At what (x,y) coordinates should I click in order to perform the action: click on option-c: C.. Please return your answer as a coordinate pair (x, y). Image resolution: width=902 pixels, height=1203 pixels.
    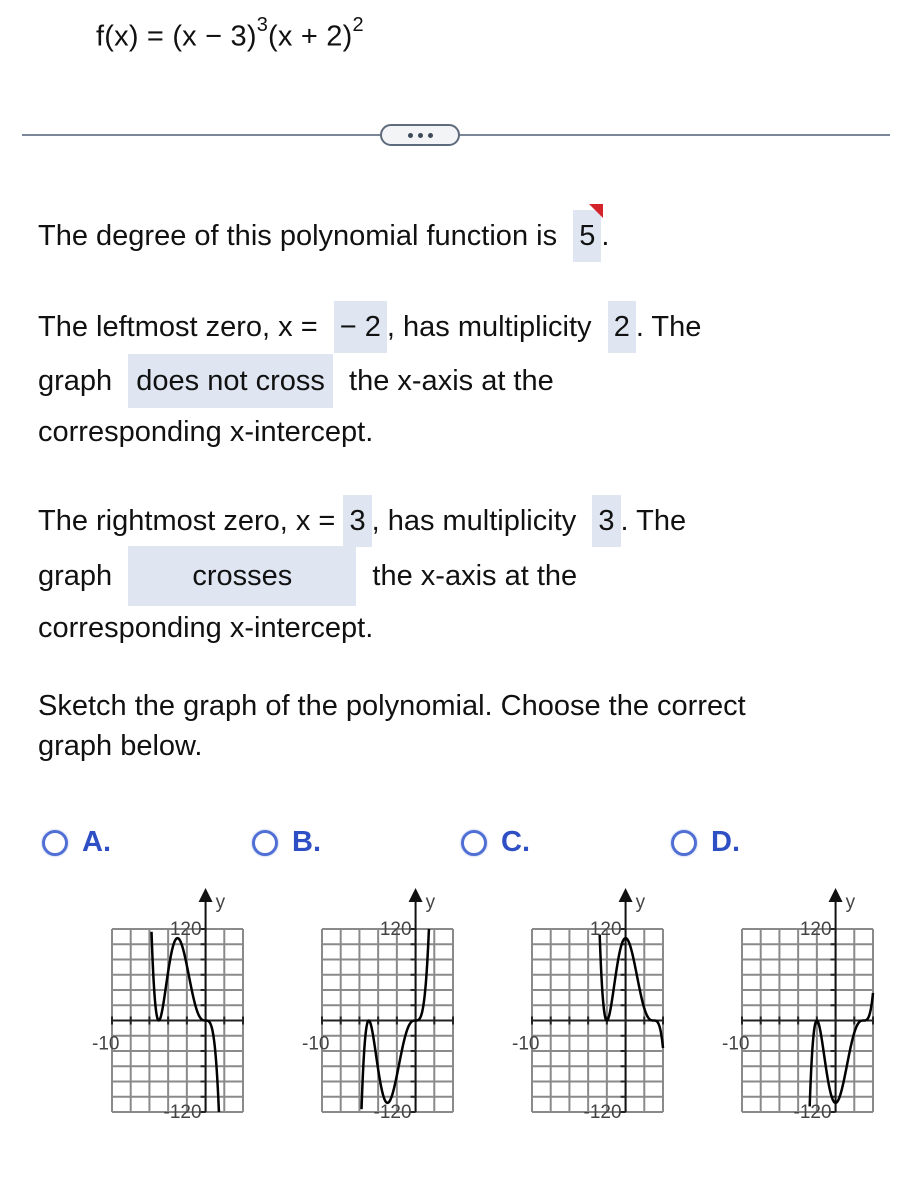
    Looking at the image, I should click on (495, 842).